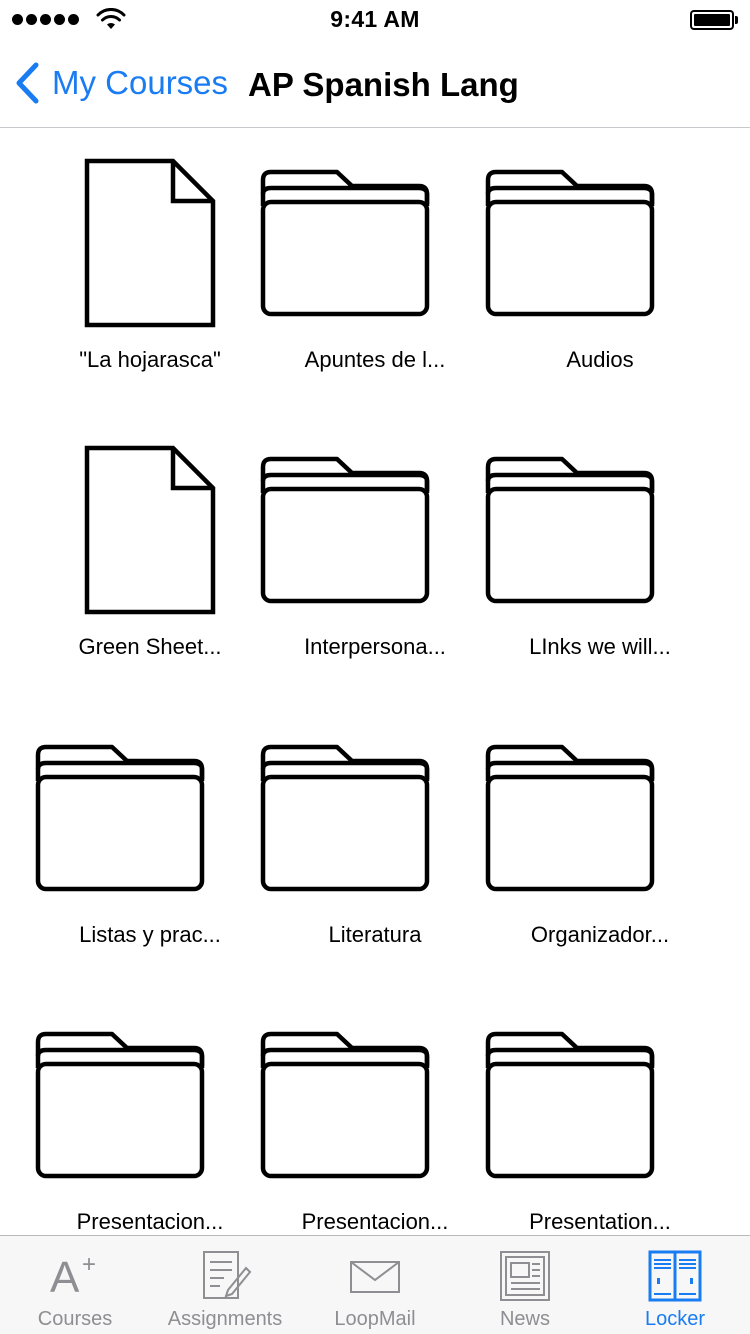 This screenshot has height=1334, width=750. I want to click on navigation-bar: My Courses AP Spanish Lang, so click(375, 84).